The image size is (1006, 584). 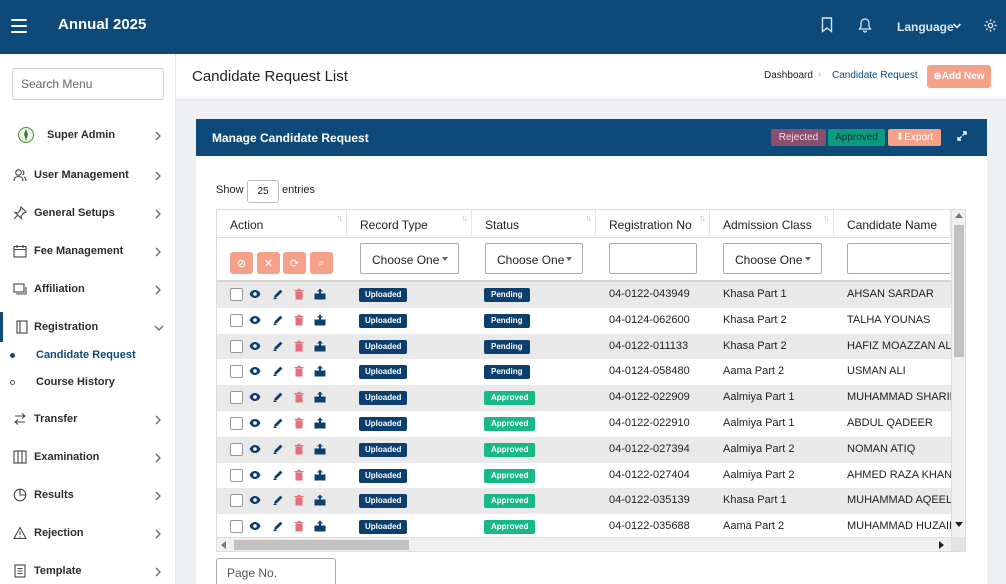 I want to click on sidebar-item-transfer: Transfer, so click(x=88, y=419).